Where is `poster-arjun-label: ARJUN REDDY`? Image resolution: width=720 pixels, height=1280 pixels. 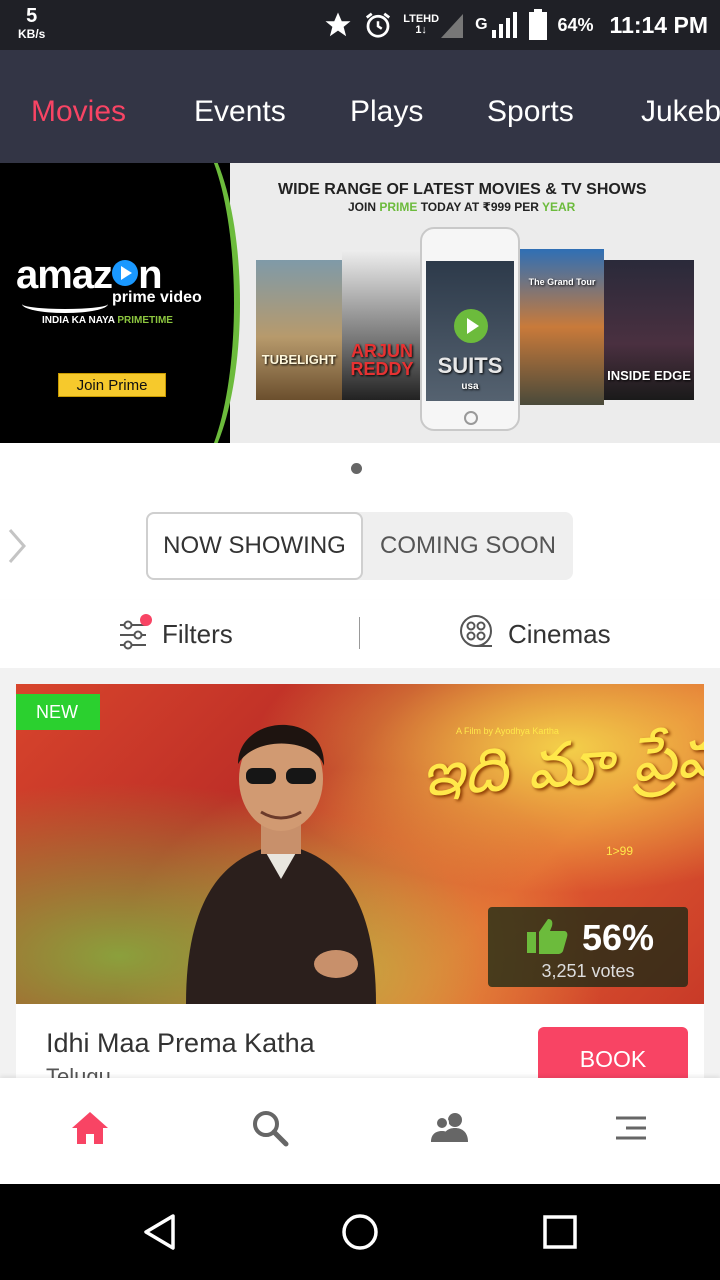
poster-arjun-label: ARJUN REDDY is located at coordinates (382, 360).